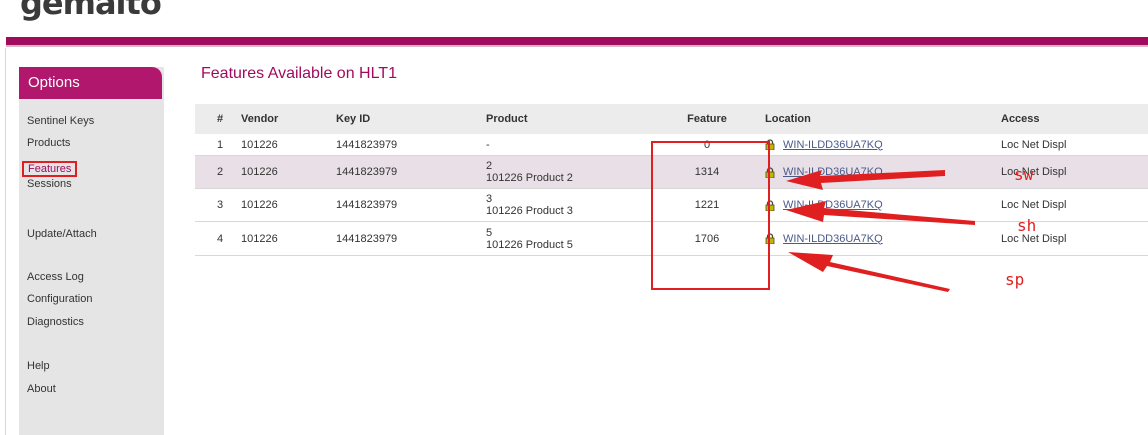 This screenshot has width=1148, height=435. What do you see at coordinates (49, 184) in the screenshot?
I see `sidebar-item-sessions: Sessions` at bounding box center [49, 184].